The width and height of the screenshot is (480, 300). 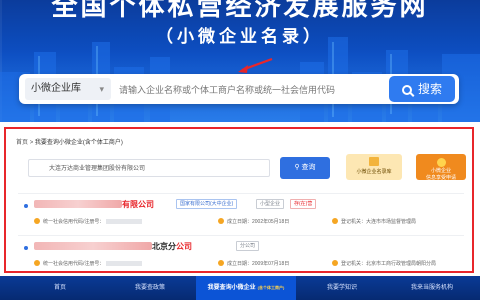 What do you see at coordinates (138, 204) in the screenshot?
I see `result-name-suffix: 有限公司` at bounding box center [138, 204].